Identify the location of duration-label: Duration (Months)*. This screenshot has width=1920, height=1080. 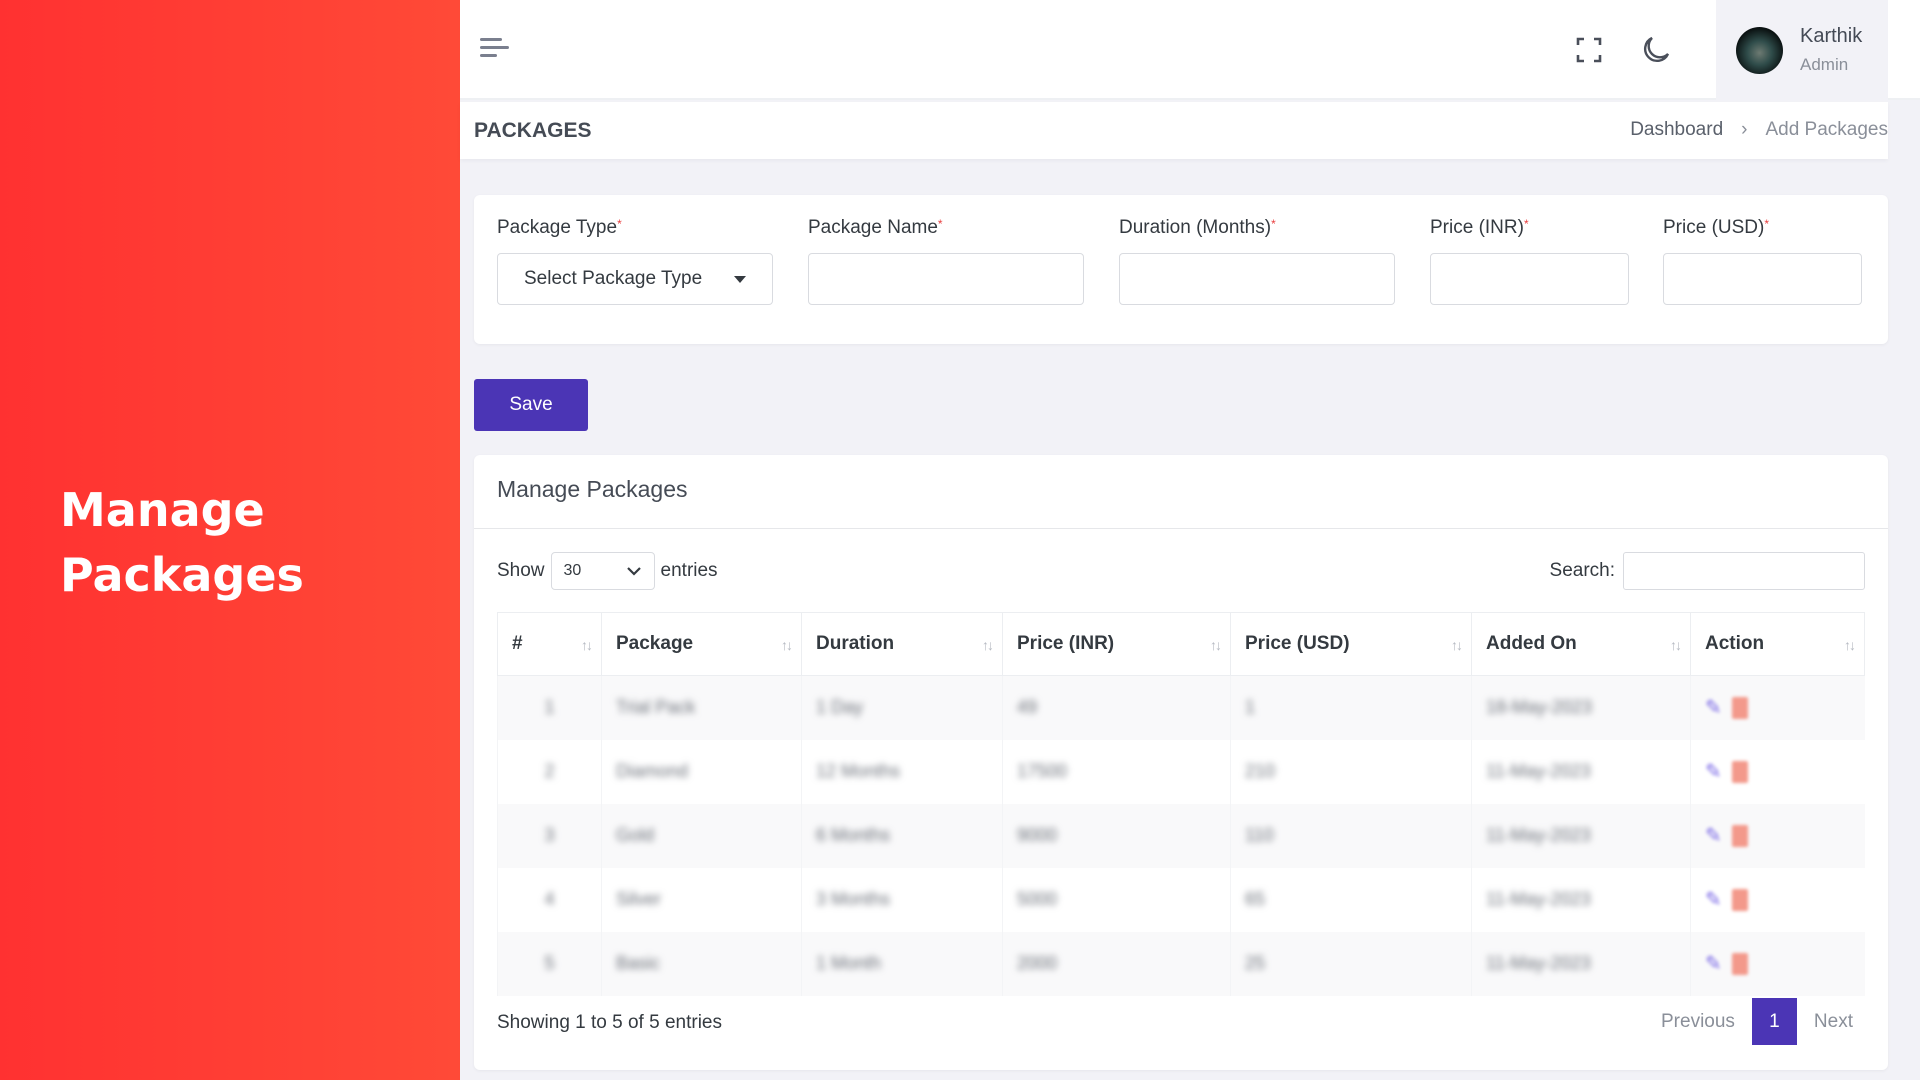
(1257, 232).